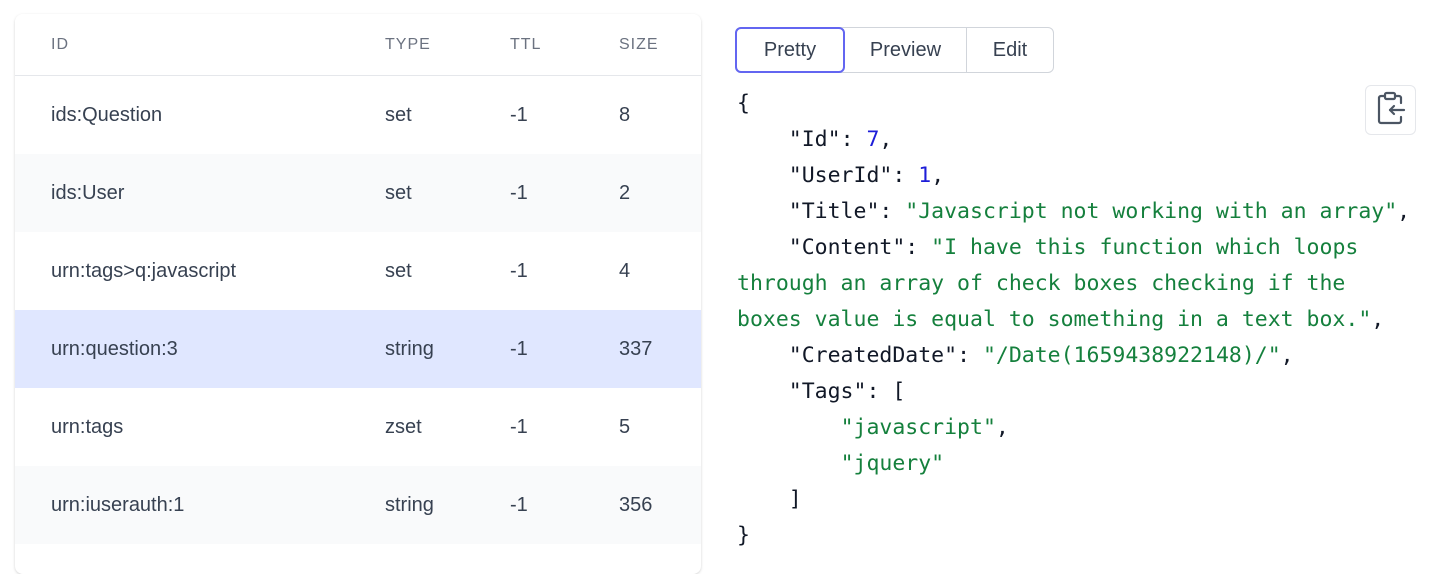 The image size is (1440, 574). I want to click on table-row-selected: urn:question:3 string -1 337, so click(358, 349).